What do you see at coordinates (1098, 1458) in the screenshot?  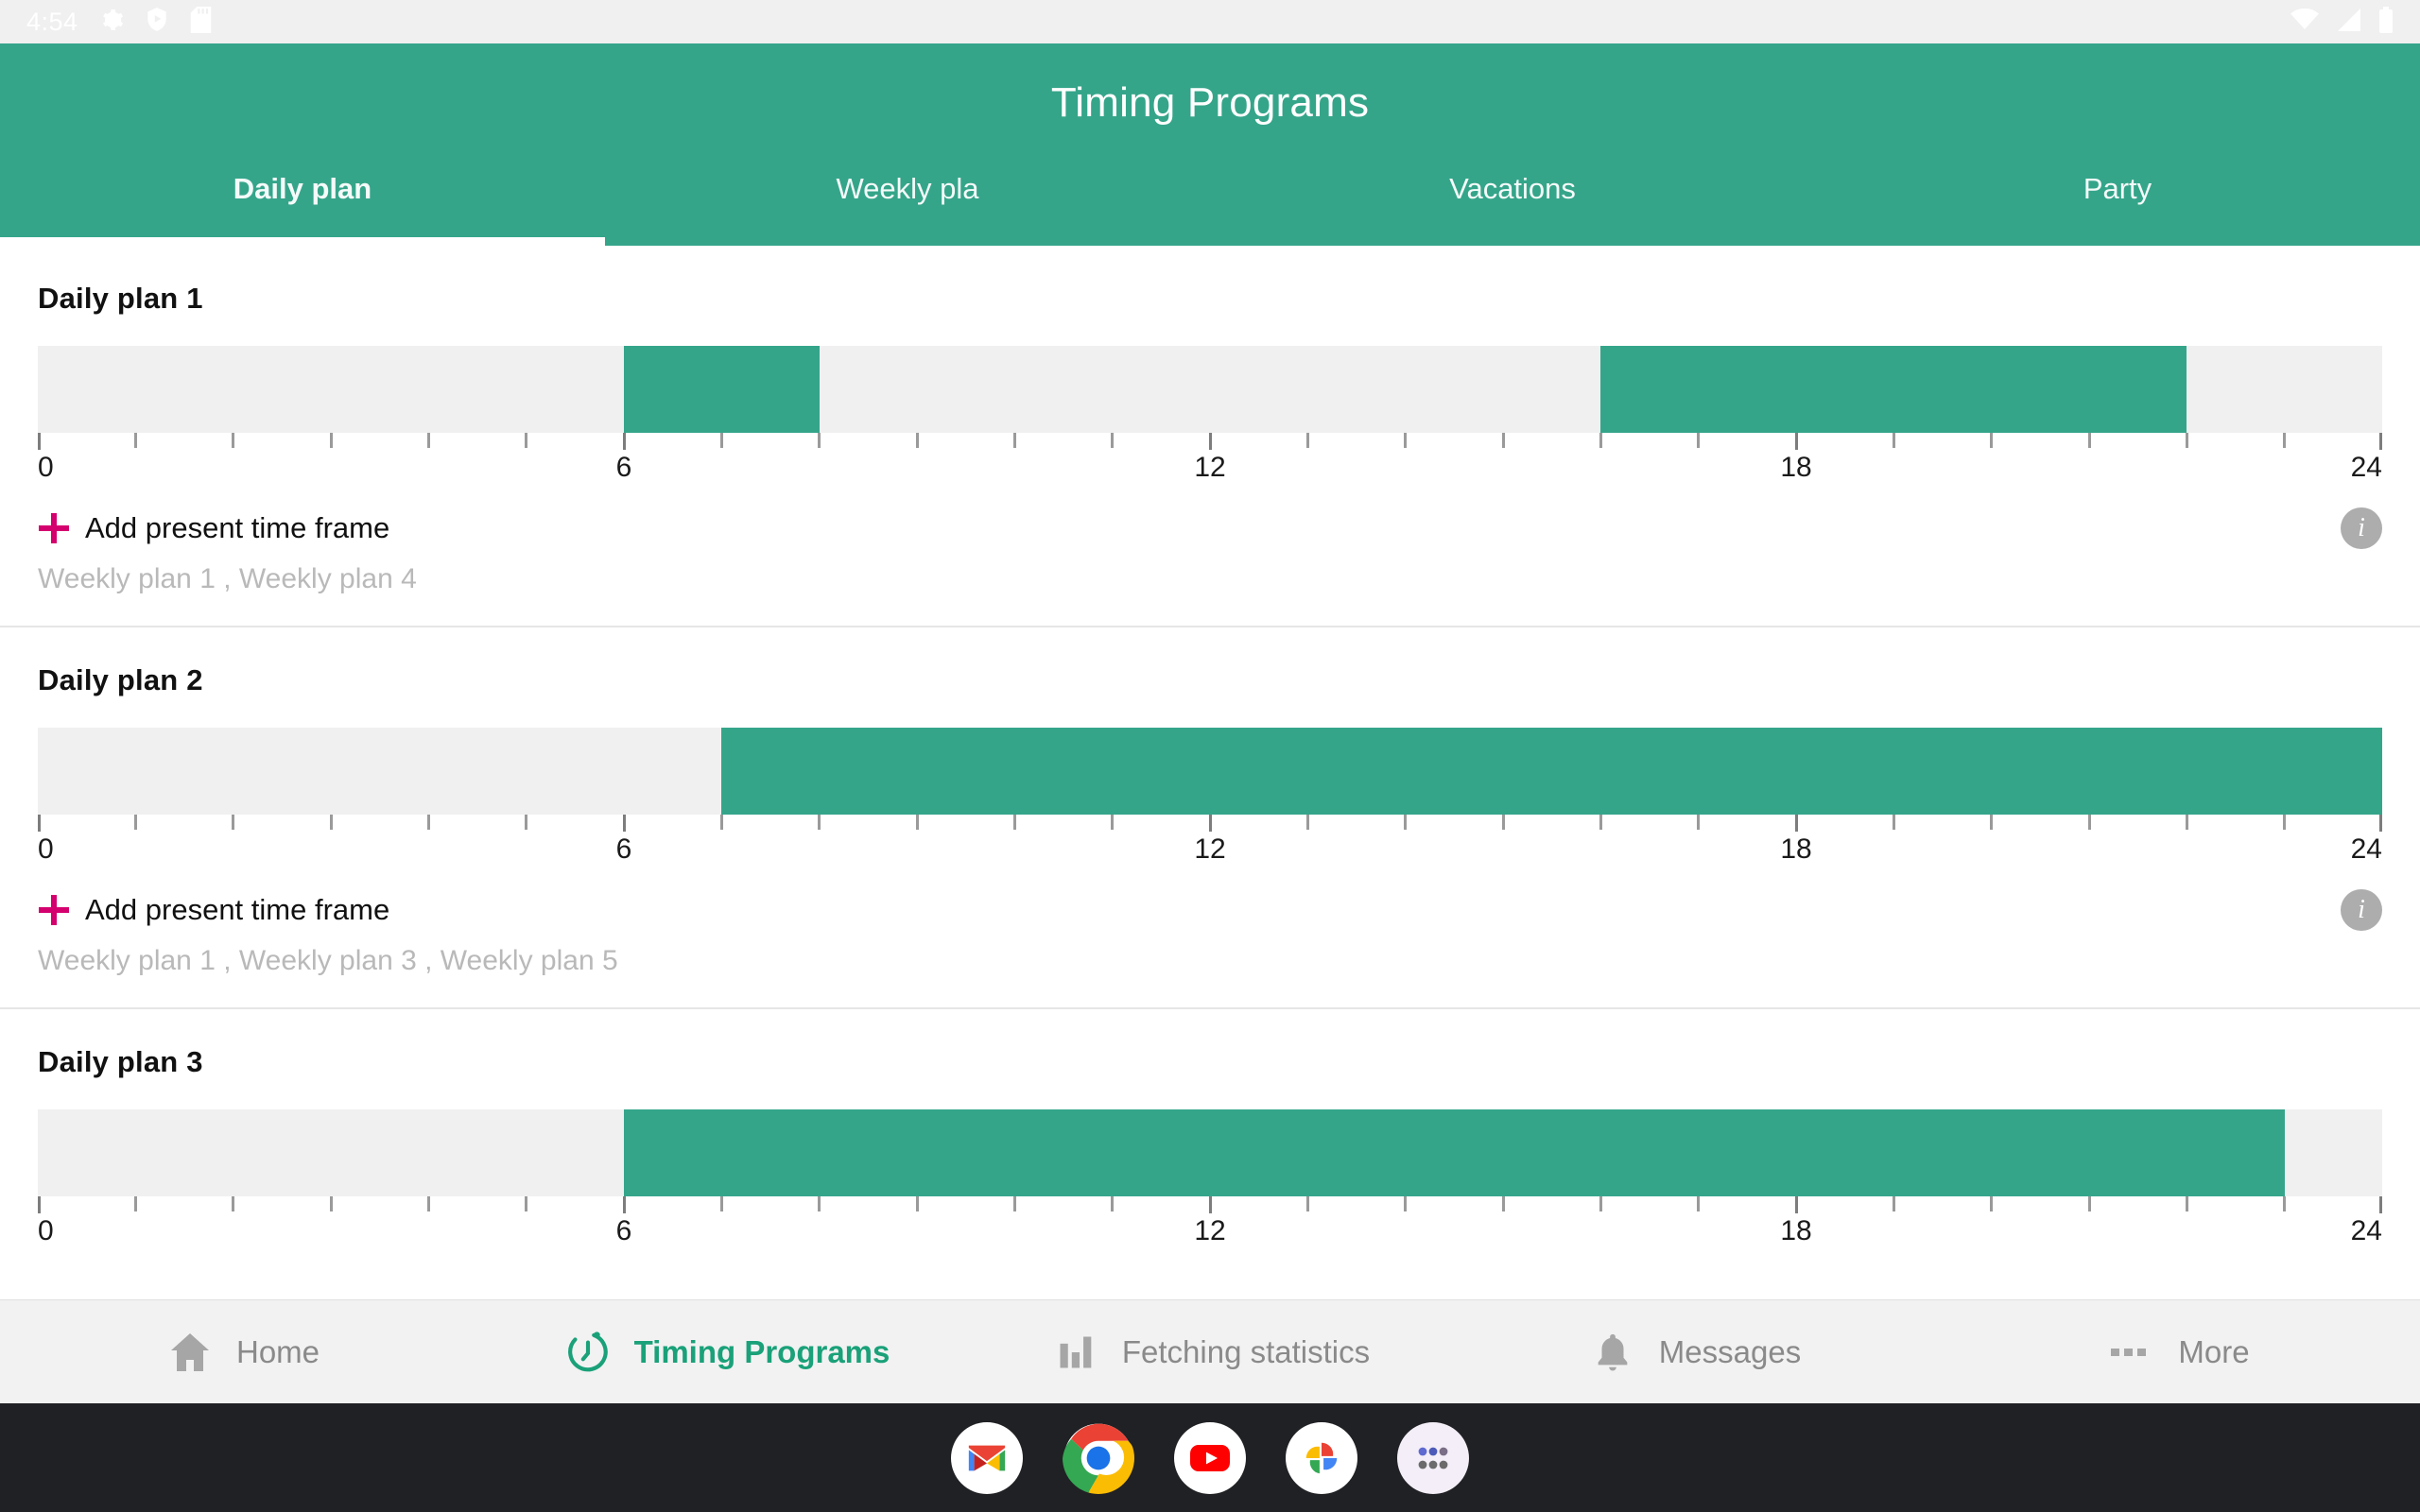 I see `chrome-icon` at bounding box center [1098, 1458].